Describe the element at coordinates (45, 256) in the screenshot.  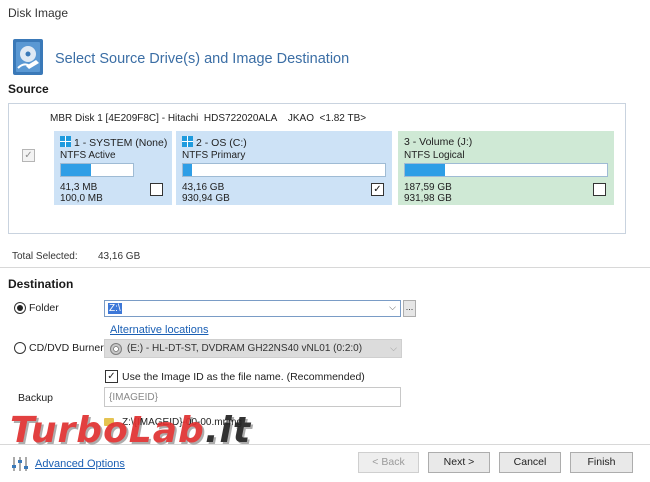
I see `total-selected-label: Total Selected:` at that location.